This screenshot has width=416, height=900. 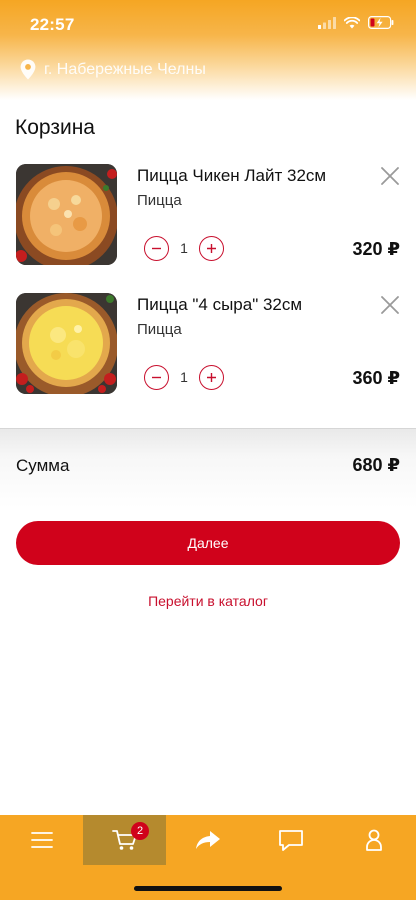 I want to click on share-icon, so click(x=207, y=840).